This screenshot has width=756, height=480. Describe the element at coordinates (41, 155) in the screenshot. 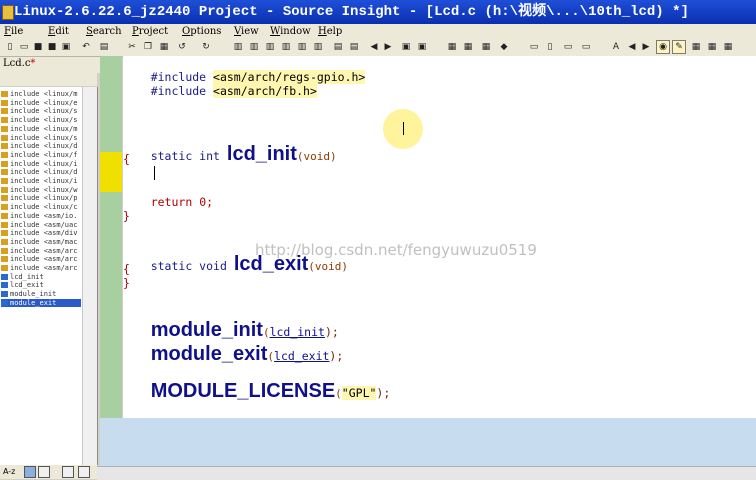

I see `symbol-item: include <linux/f` at that location.